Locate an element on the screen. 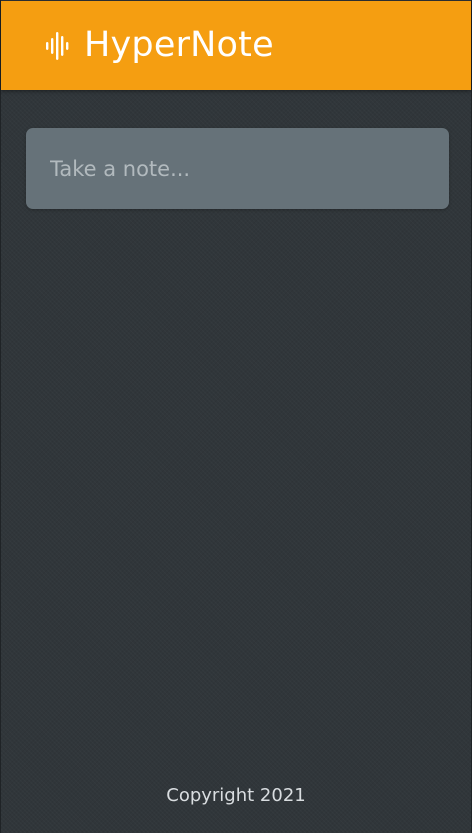 This screenshot has width=472, height=833. audio-wave-icon is located at coordinates (58, 46).